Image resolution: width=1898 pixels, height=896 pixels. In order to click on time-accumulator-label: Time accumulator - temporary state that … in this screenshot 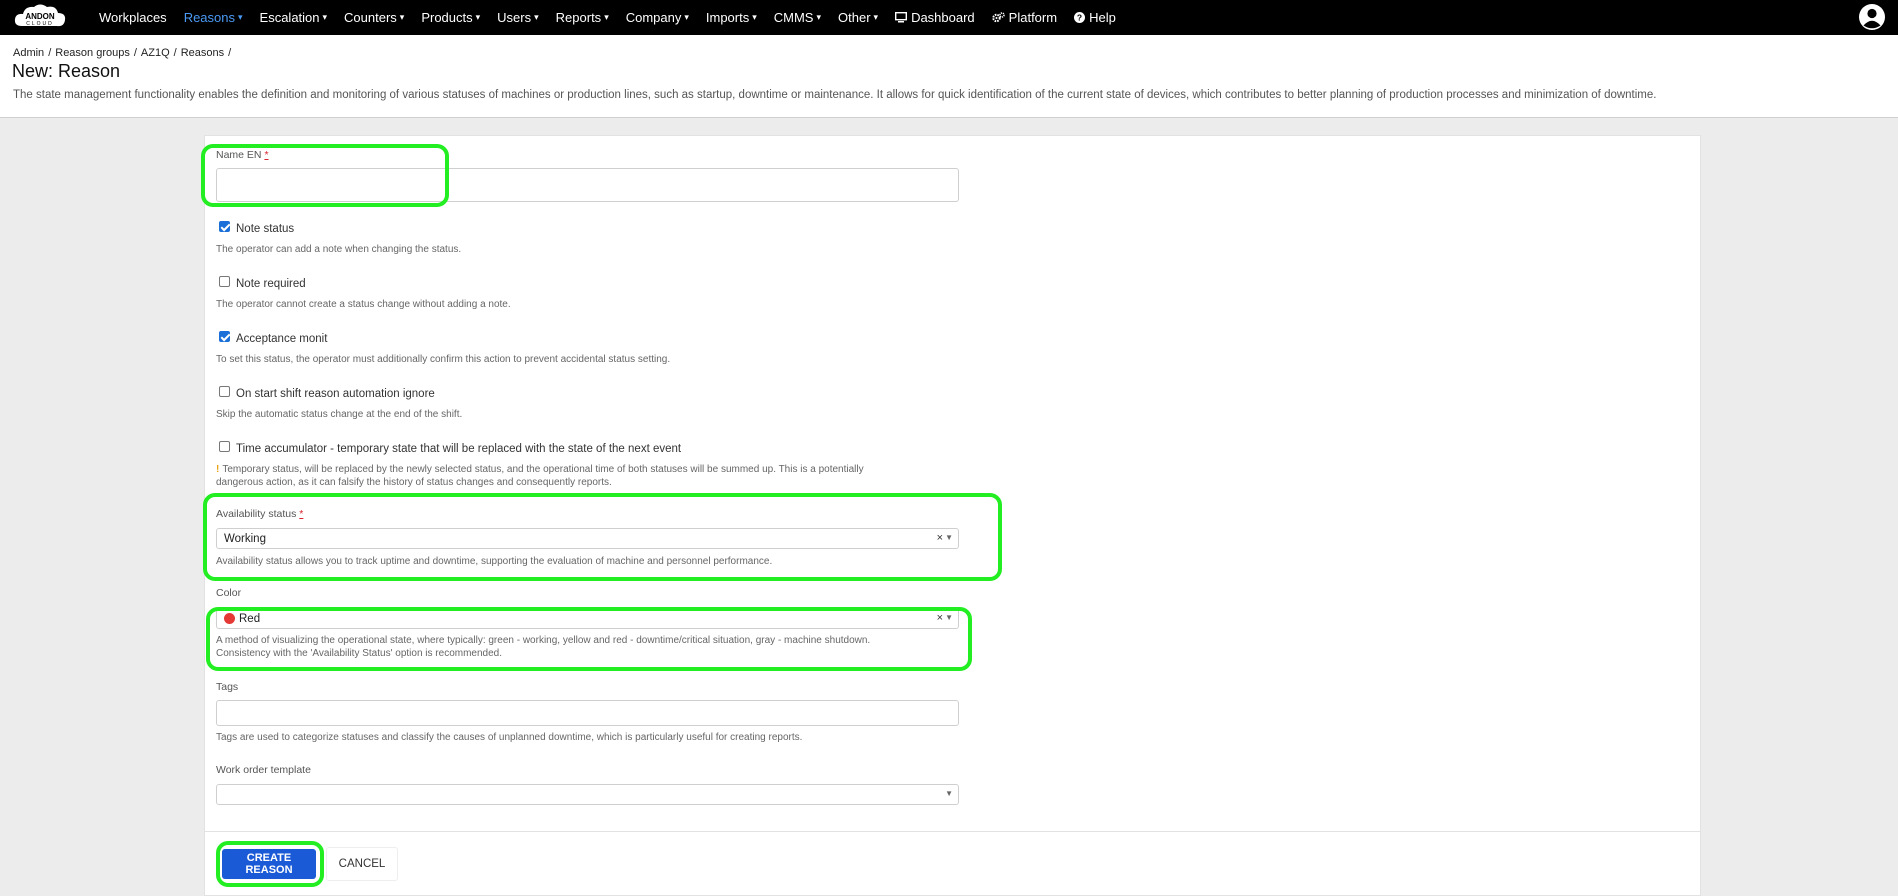, I will do `click(459, 449)`.